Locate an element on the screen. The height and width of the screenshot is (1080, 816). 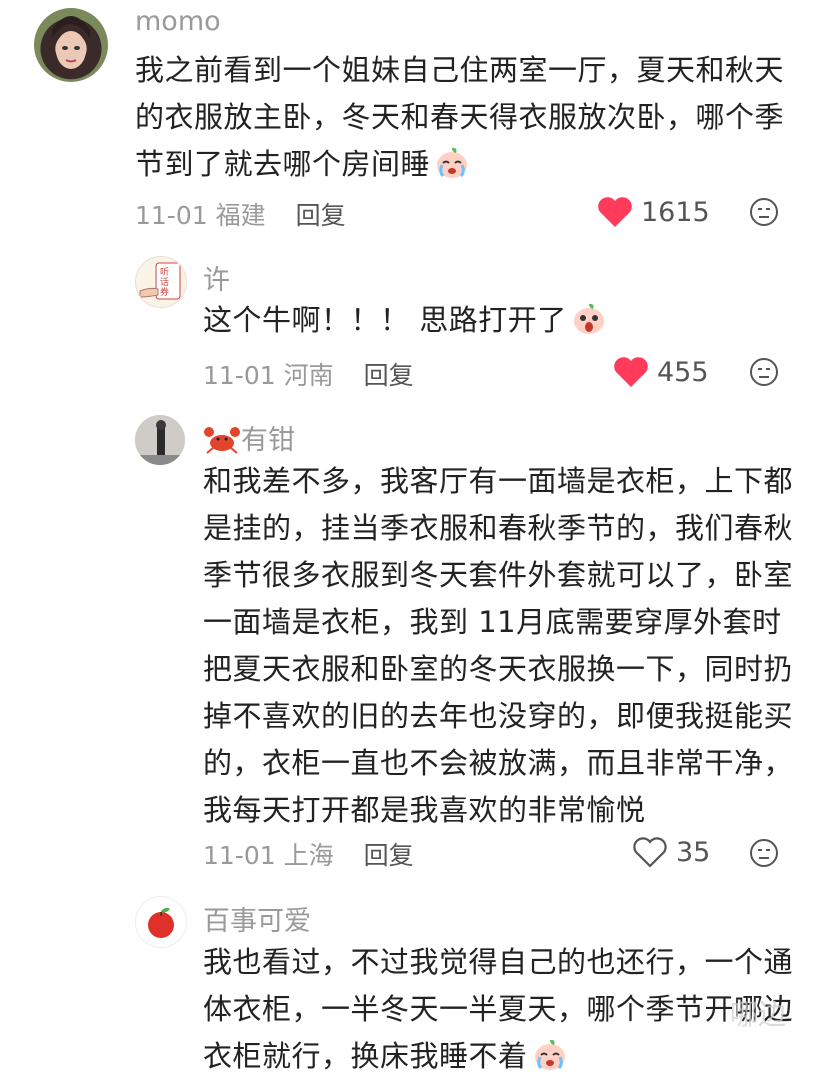
comment-line: 节到了就去哪个房间睡 is located at coordinates (459, 164).